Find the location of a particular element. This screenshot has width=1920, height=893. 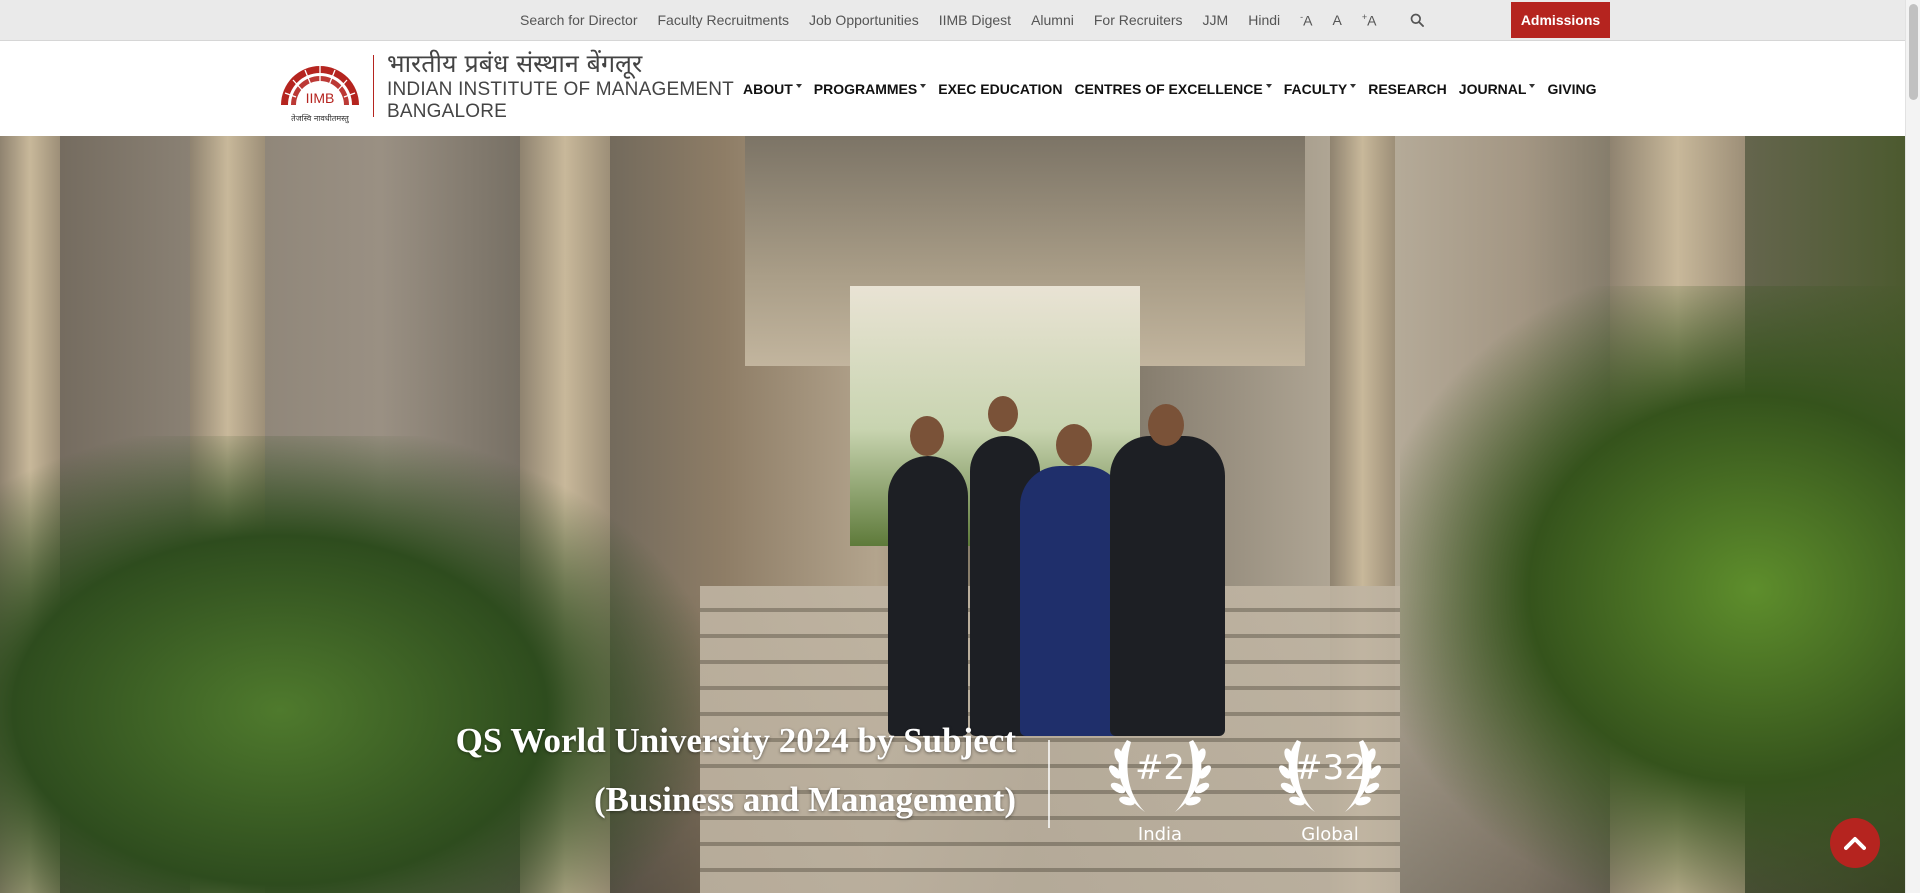

rank-global-label: Global is located at coordinates (1330, 834).